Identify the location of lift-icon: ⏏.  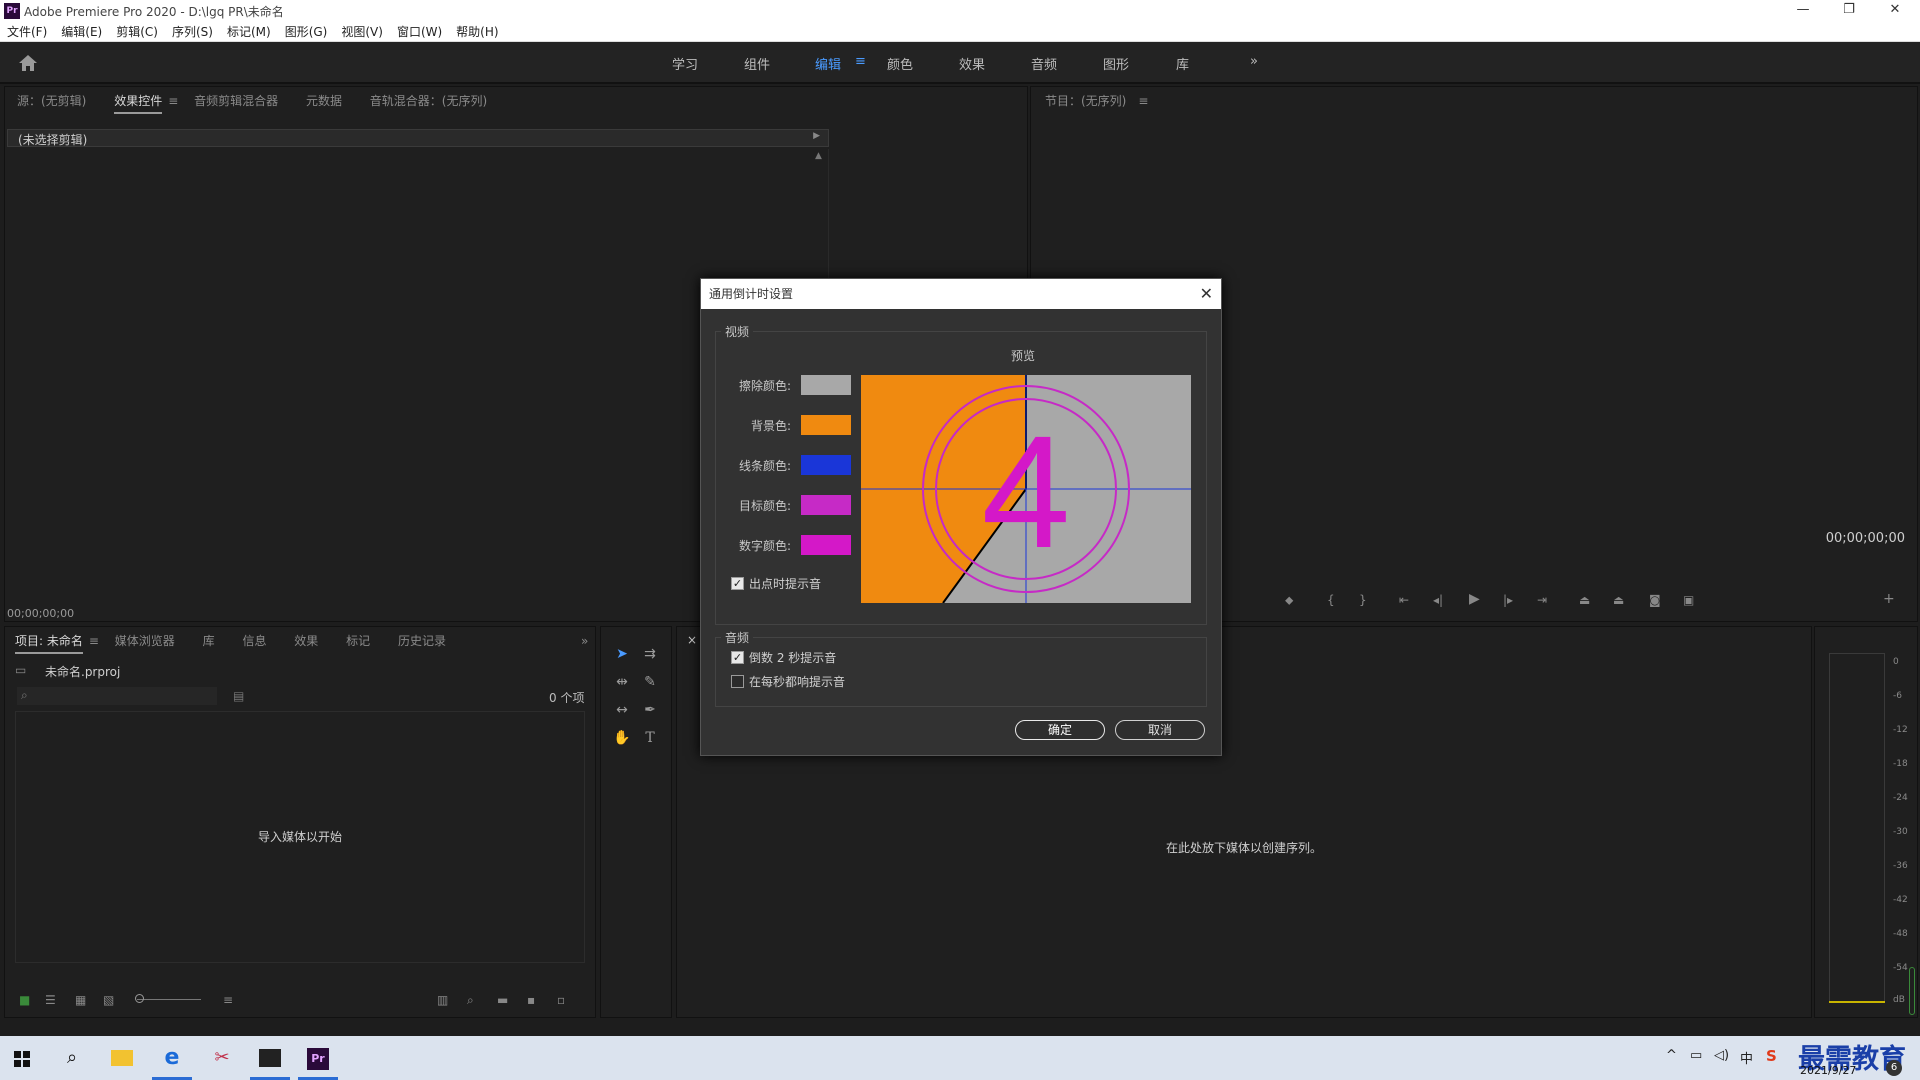
(1584, 600).